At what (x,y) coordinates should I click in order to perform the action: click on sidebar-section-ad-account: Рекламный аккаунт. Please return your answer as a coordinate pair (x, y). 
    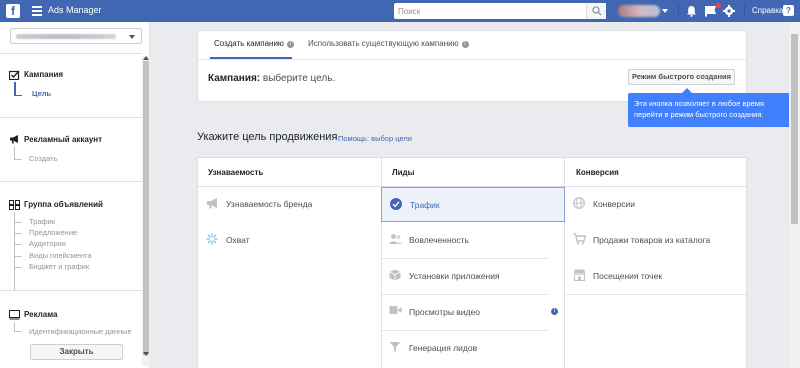
    Looking at the image, I should click on (63, 139).